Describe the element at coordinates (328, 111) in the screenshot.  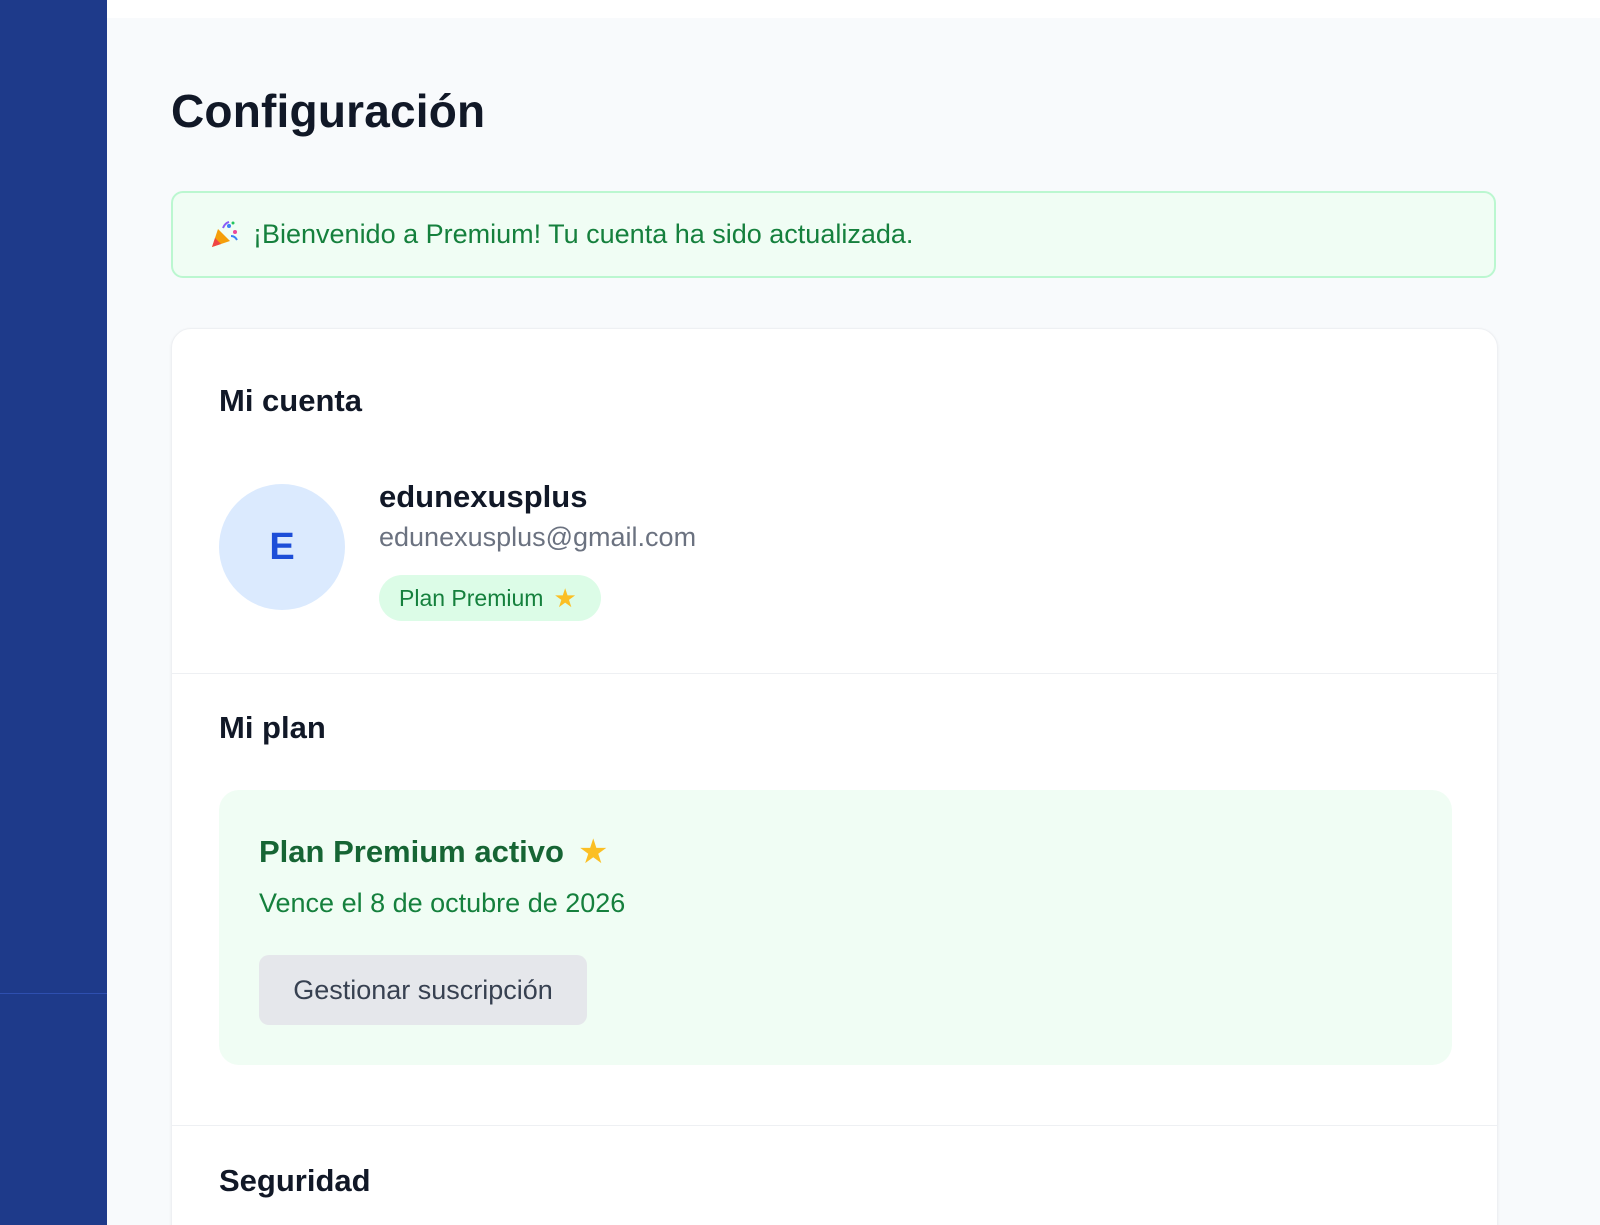
I see `page-title: Configuración` at that location.